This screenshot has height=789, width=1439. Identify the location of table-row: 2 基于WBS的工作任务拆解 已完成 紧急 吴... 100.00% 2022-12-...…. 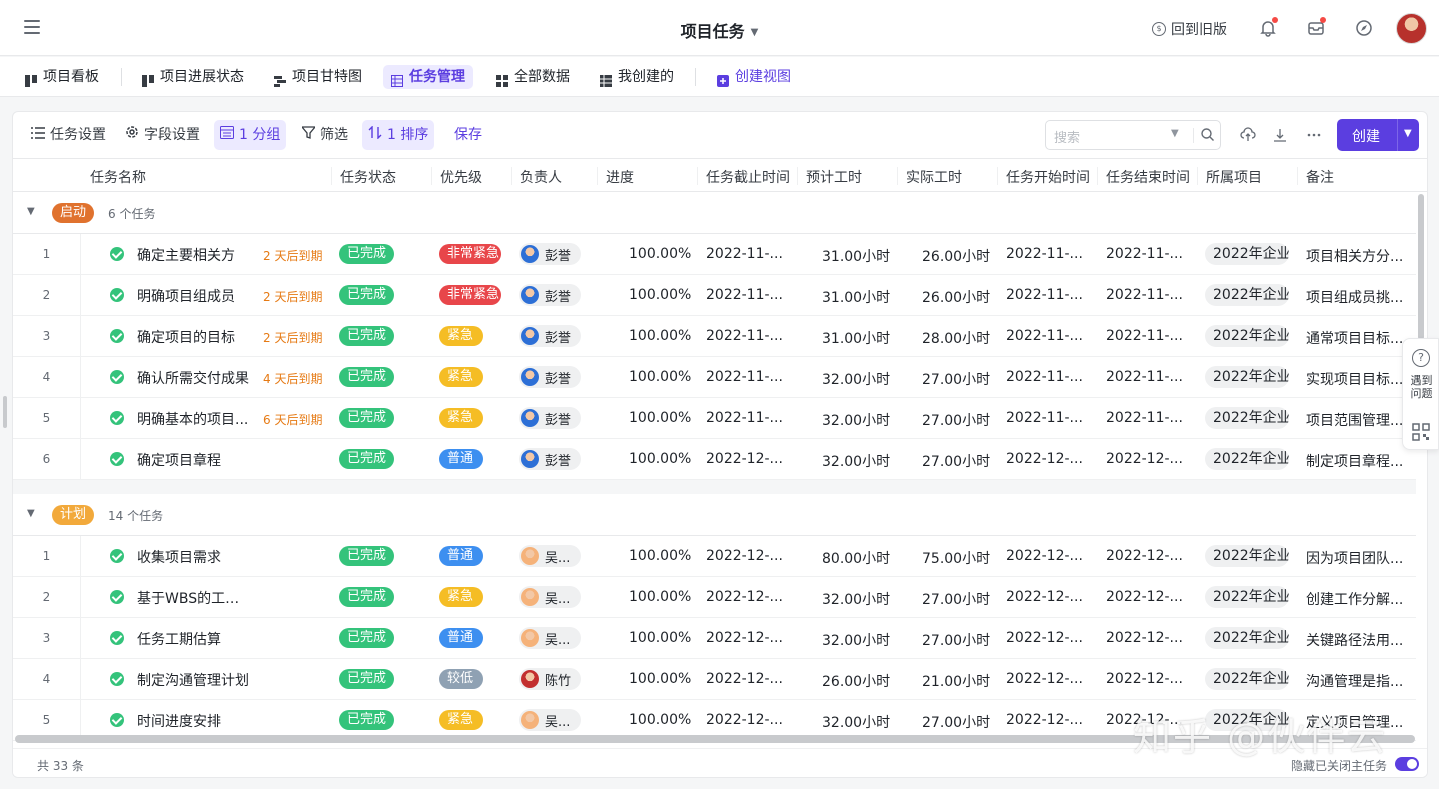
(714, 597).